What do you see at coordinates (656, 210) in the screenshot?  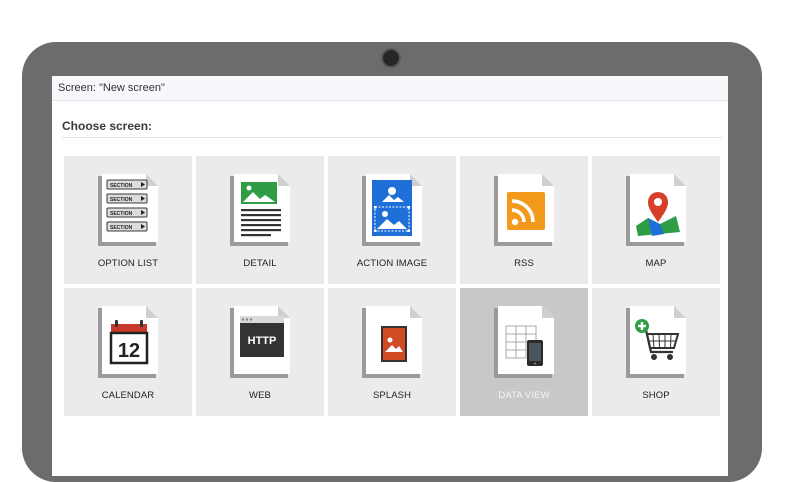 I see `map-icon` at bounding box center [656, 210].